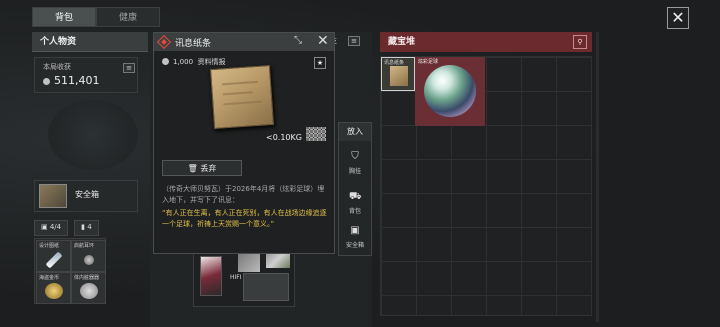  Describe the element at coordinates (90, 42) in the screenshot. I see `personal-supplies-header: 个人物资` at that location.